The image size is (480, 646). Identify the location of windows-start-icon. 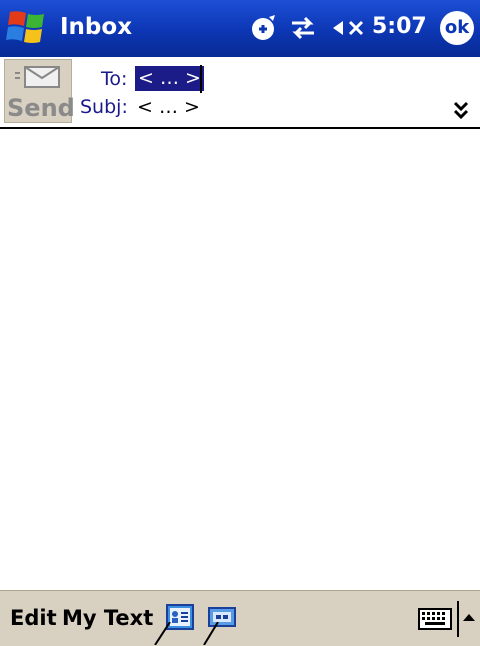
(28, 28).